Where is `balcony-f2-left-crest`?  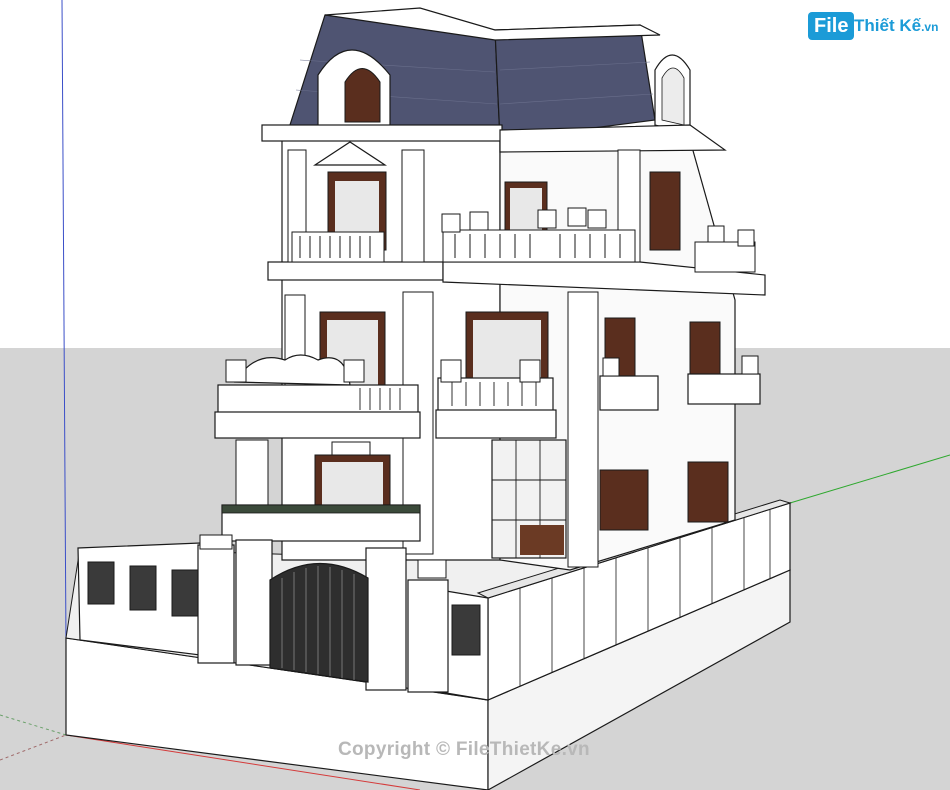
balcony-f2-left-crest is located at coordinates (292, 370).